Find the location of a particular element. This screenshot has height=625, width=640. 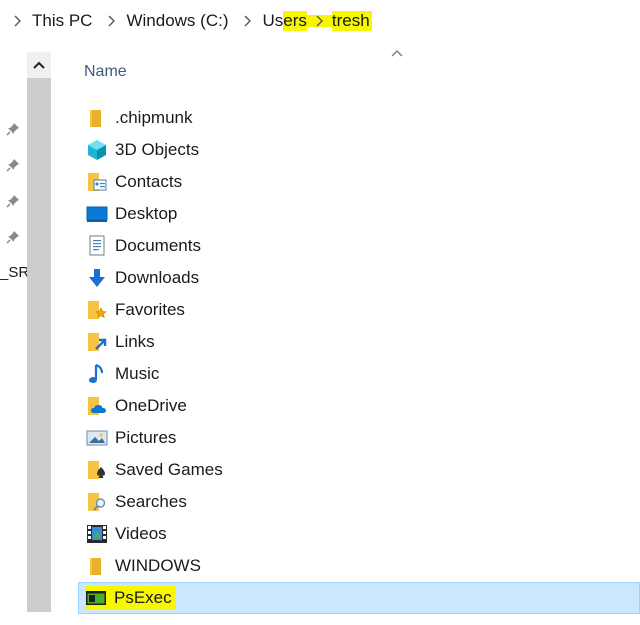

list-item-selected: PsExec is located at coordinates (359, 598).